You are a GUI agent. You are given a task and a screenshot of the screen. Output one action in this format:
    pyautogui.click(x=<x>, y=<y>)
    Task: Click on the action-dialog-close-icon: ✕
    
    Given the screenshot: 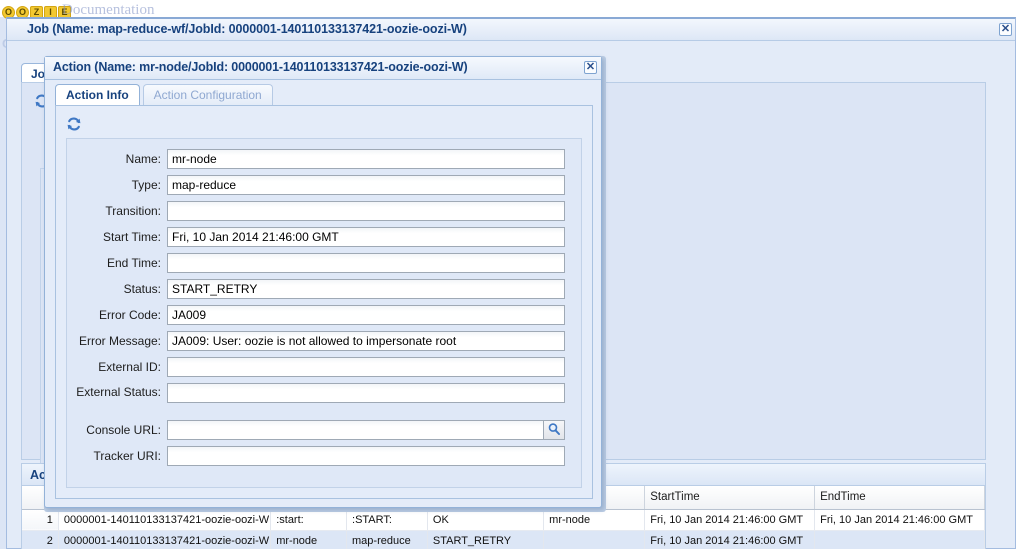 What is the action you would take?
    pyautogui.click(x=590, y=67)
    